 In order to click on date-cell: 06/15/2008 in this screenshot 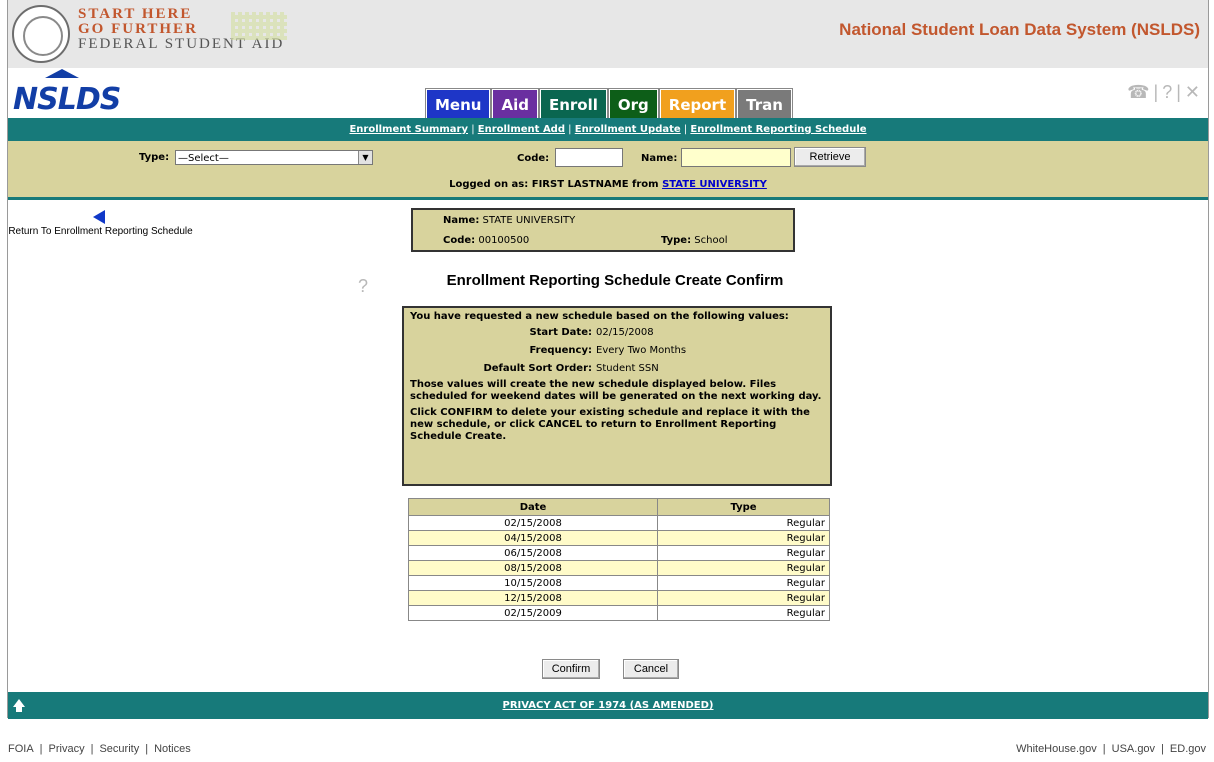, I will do `click(533, 553)`.